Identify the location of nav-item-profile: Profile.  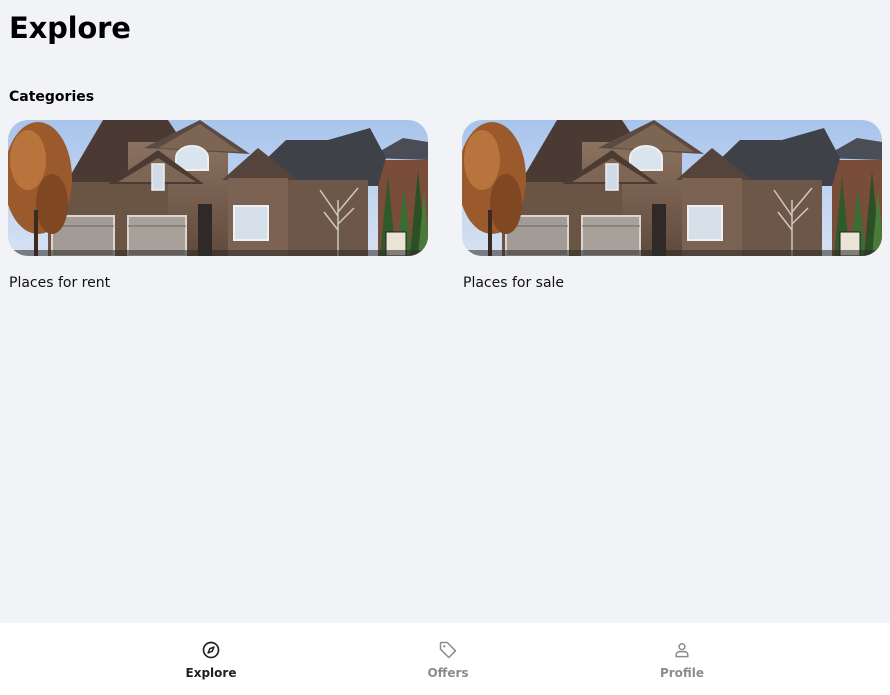
(682, 659).